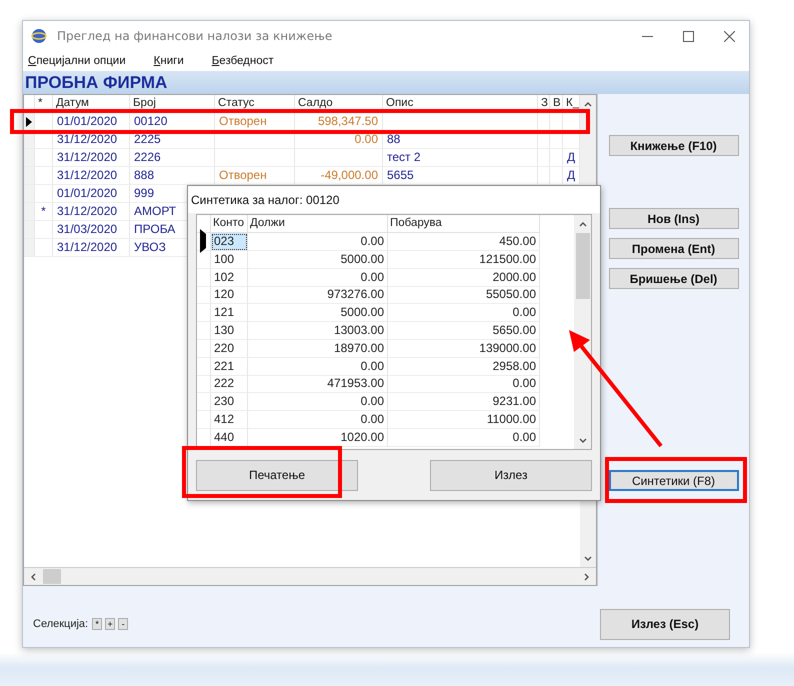  I want to click on menu-item: Безбедност, so click(243, 61).